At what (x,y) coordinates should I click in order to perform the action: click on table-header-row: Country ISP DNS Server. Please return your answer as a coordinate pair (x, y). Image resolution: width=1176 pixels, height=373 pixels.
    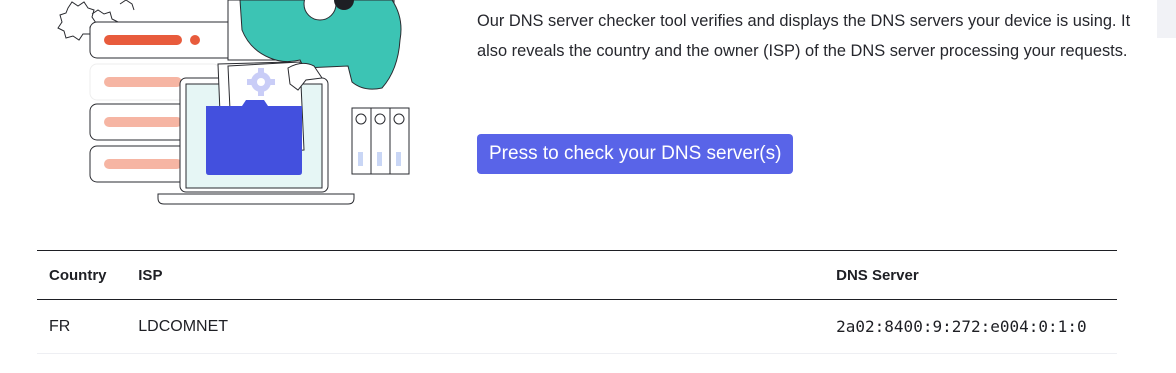
    Looking at the image, I should click on (577, 275).